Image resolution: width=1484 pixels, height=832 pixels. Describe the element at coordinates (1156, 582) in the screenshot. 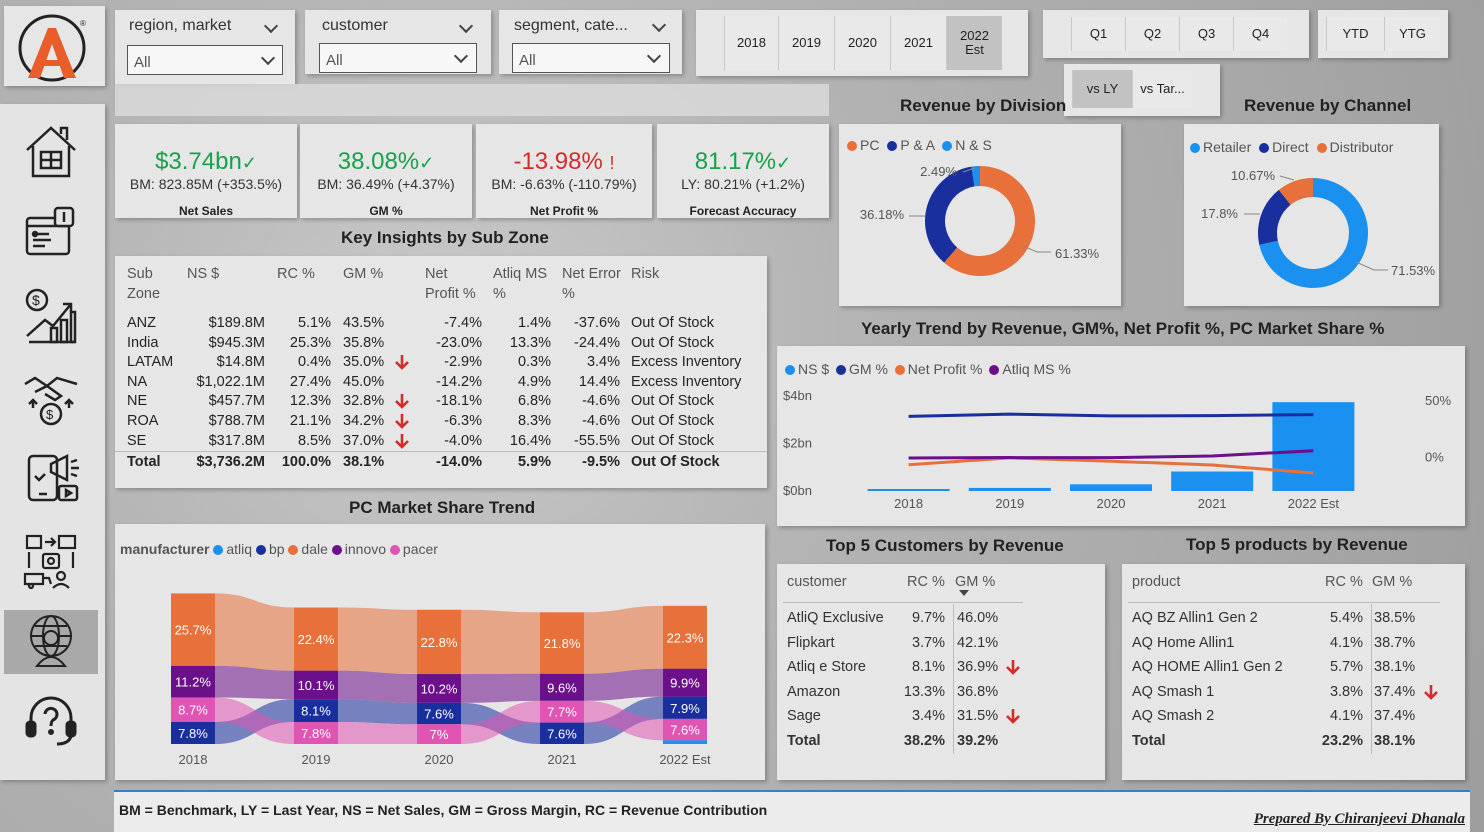

I see `col-header: product` at that location.